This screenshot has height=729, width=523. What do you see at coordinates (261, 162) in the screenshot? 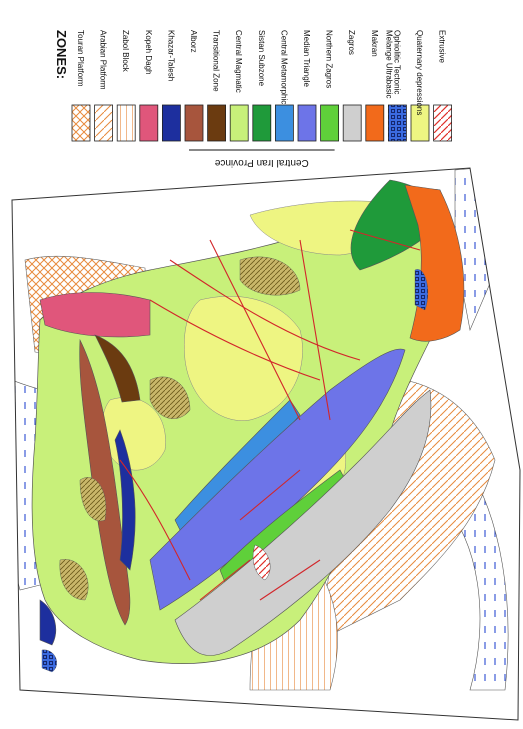
I see `province-label: Central Iran Province` at bounding box center [261, 162].